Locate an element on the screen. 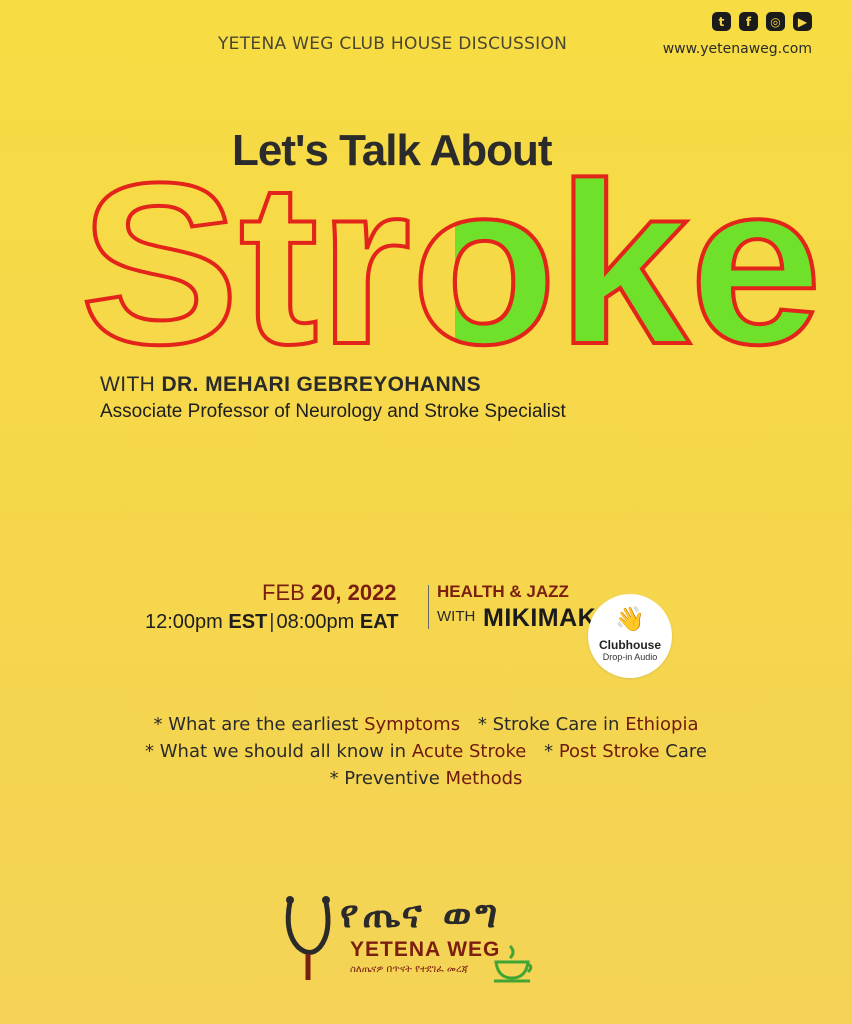 The height and width of the screenshot is (1024, 852). yetena-weg-logo: የጤና ወግ YETENA WEG ስለጤናዎ በጥናት የተደገፈ መረጃ is located at coordinates (410, 942).